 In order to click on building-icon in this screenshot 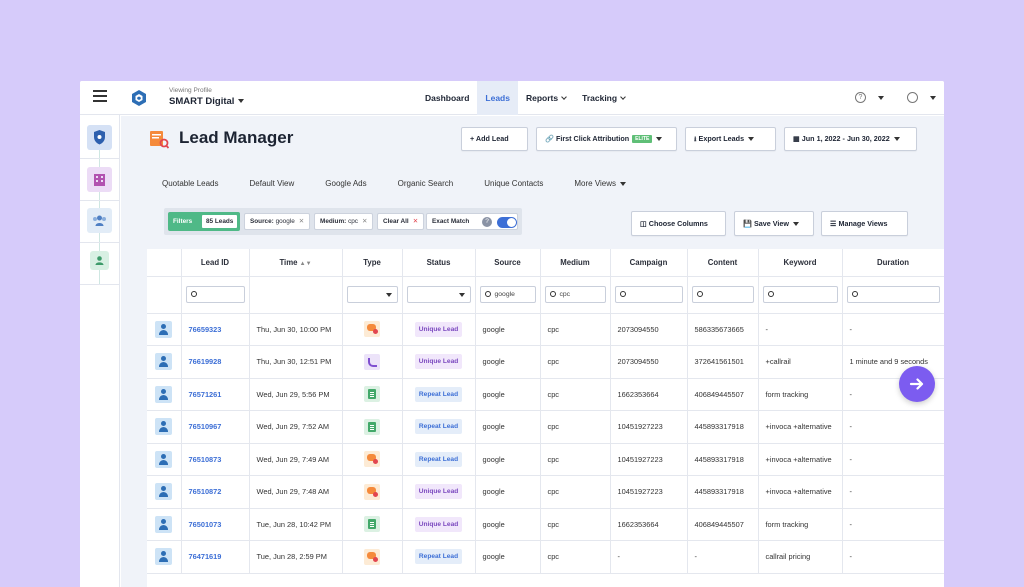, I will do `click(99, 179)`.